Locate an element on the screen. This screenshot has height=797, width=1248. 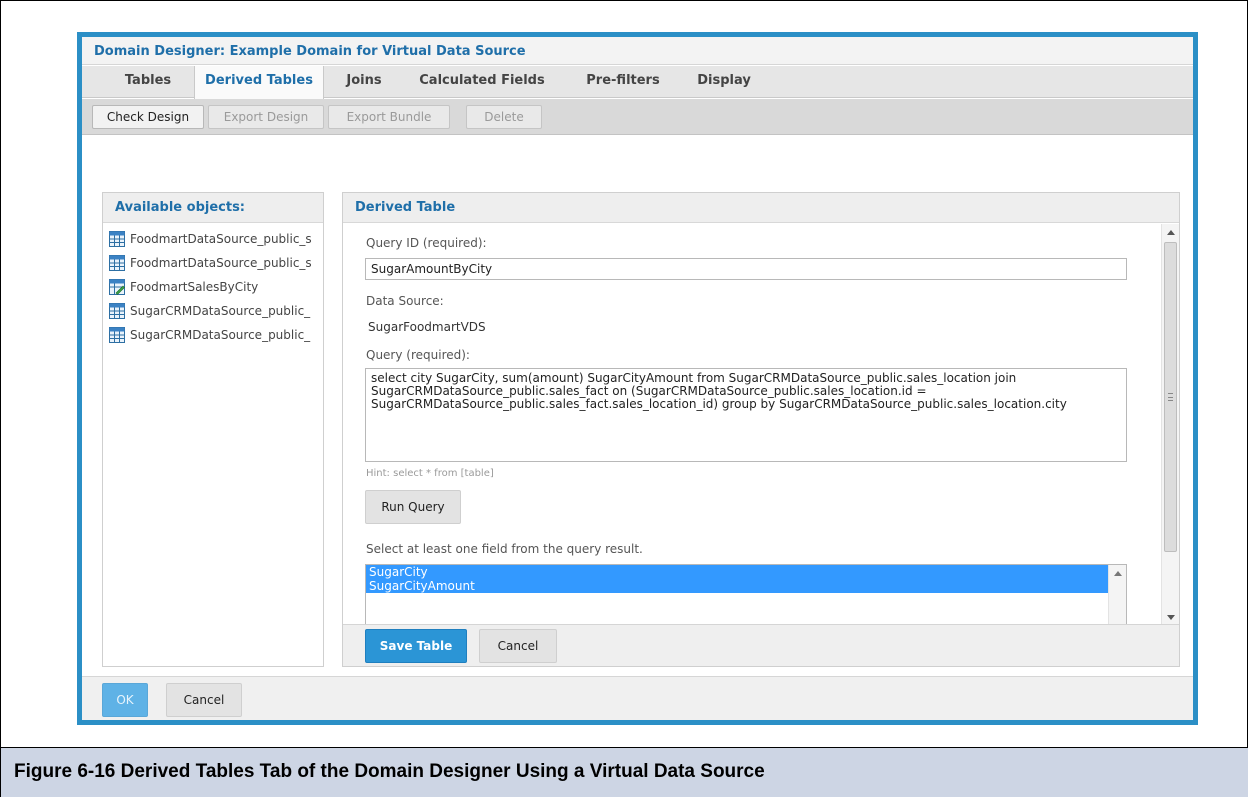
list-scrollbar is located at coordinates (1117, 595).